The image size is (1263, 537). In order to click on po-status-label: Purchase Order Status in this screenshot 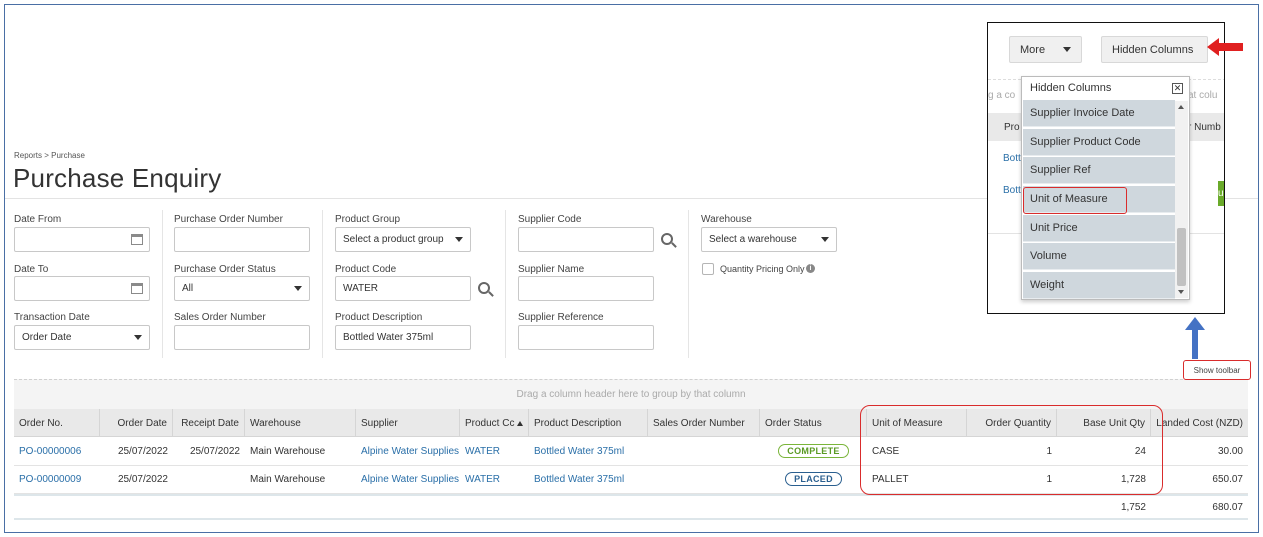, I will do `click(225, 269)`.